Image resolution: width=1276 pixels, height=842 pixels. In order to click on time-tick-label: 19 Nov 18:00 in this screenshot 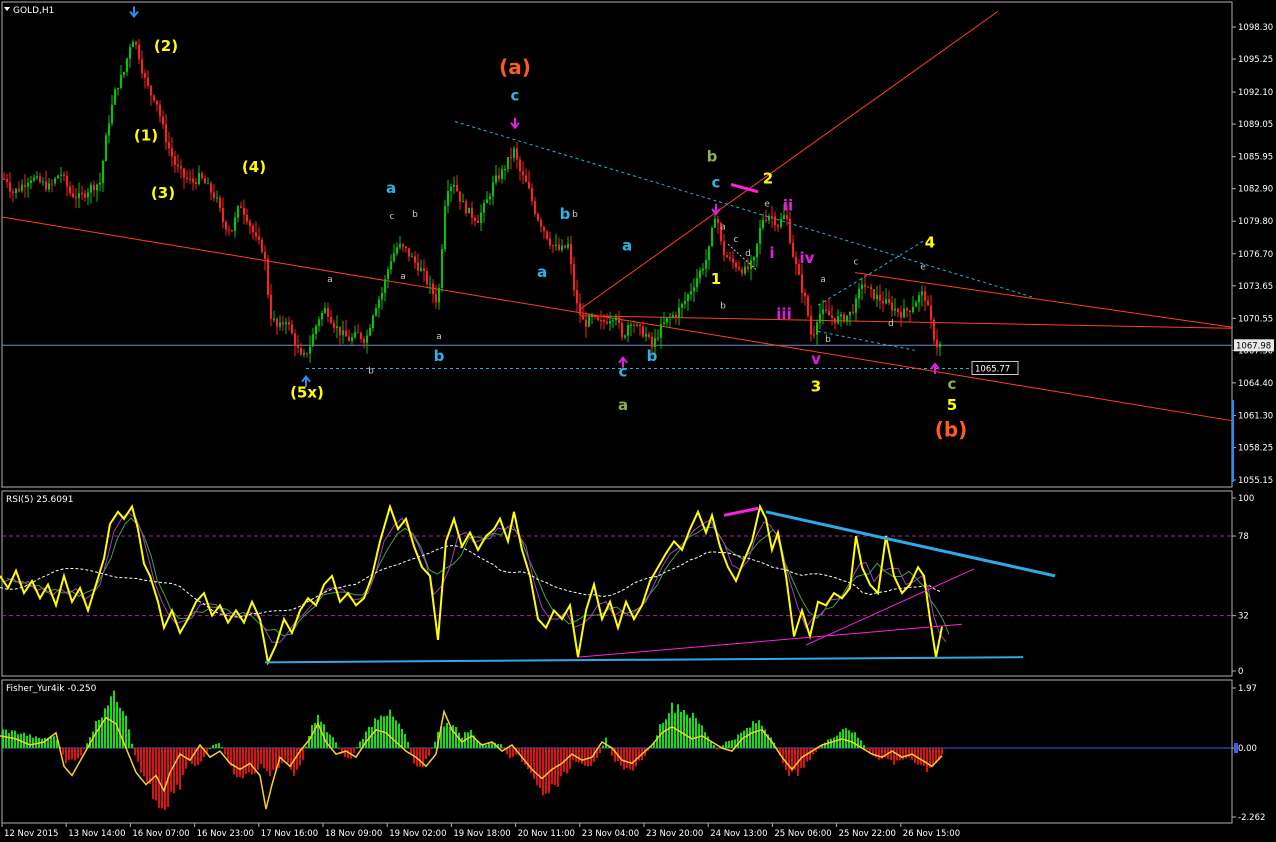, I will do `click(481, 834)`.